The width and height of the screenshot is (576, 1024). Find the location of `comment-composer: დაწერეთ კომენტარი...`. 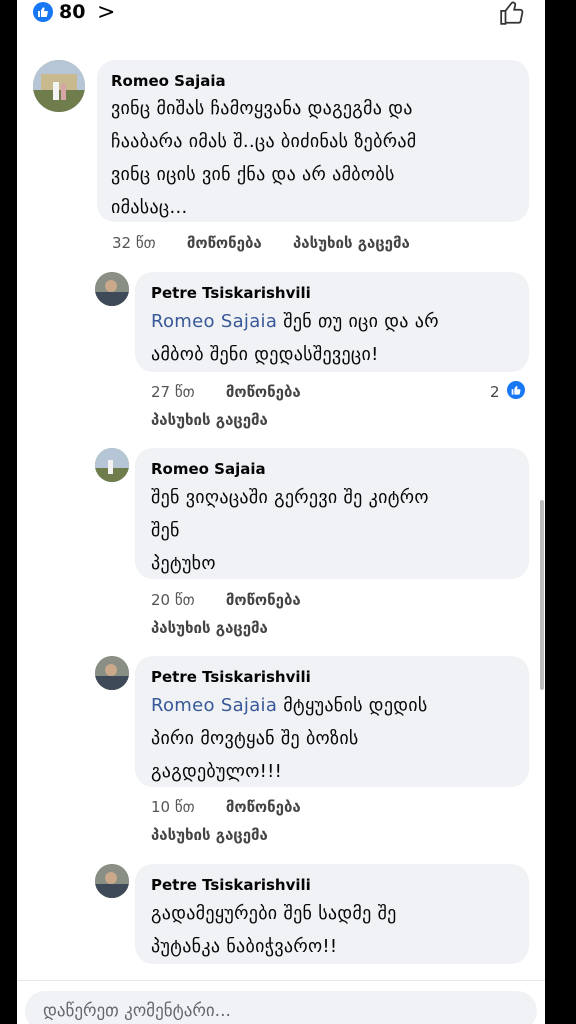

comment-composer: დაწერეთ კომენტარი... is located at coordinates (281, 1002).